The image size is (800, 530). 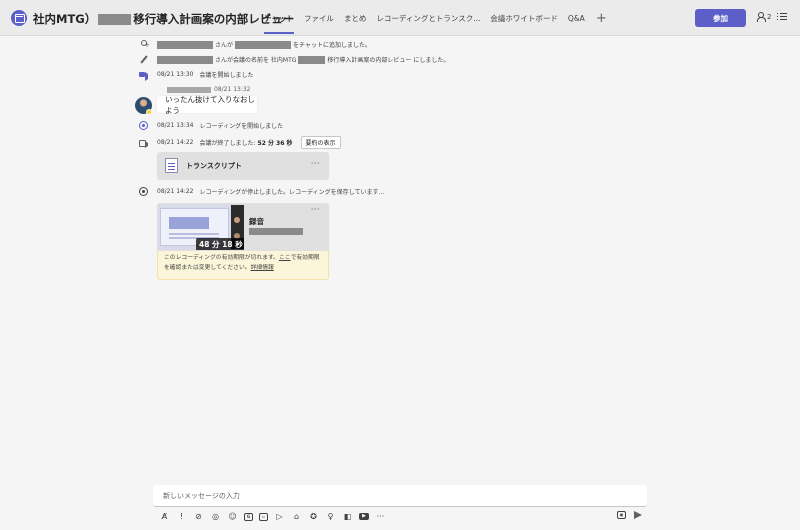 I want to click on tab-chat: チャット, so click(x=279, y=23).